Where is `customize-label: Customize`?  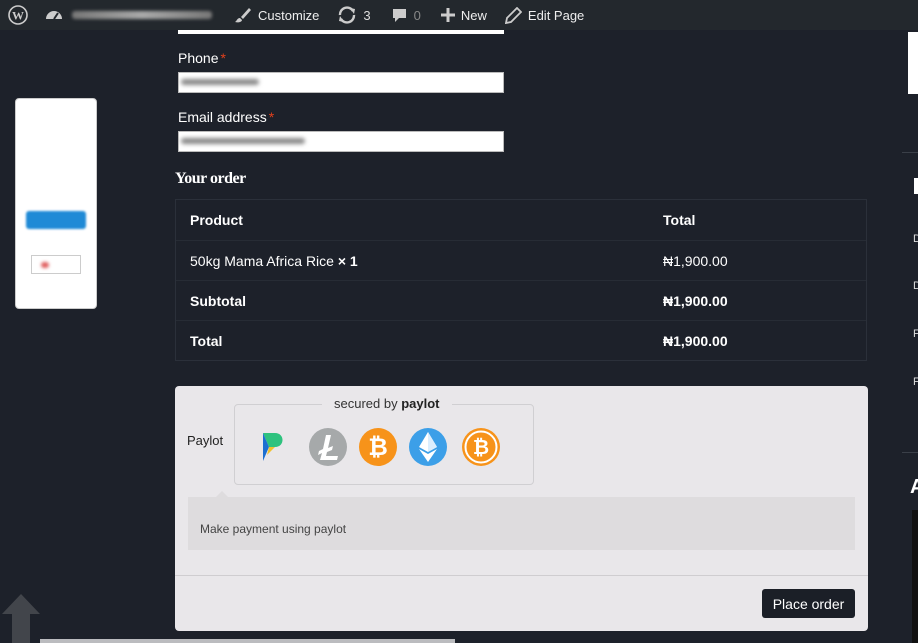
customize-label: Customize is located at coordinates (289, 15).